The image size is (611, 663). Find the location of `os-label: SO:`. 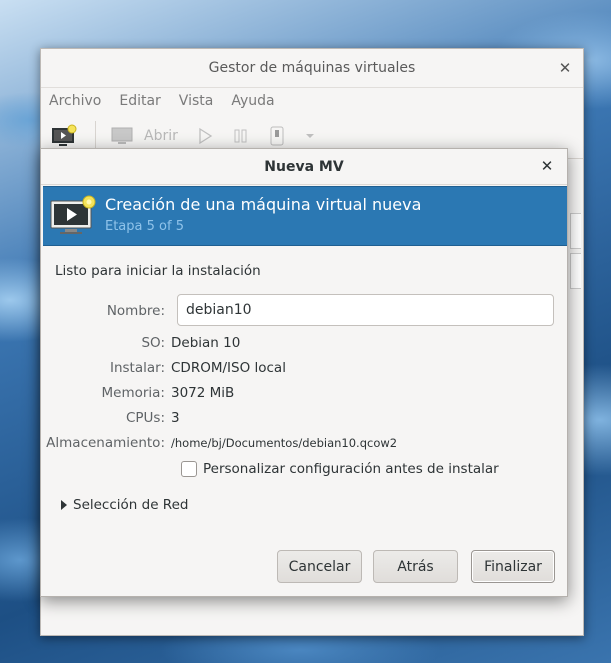

os-label: SO: is located at coordinates (153, 343).